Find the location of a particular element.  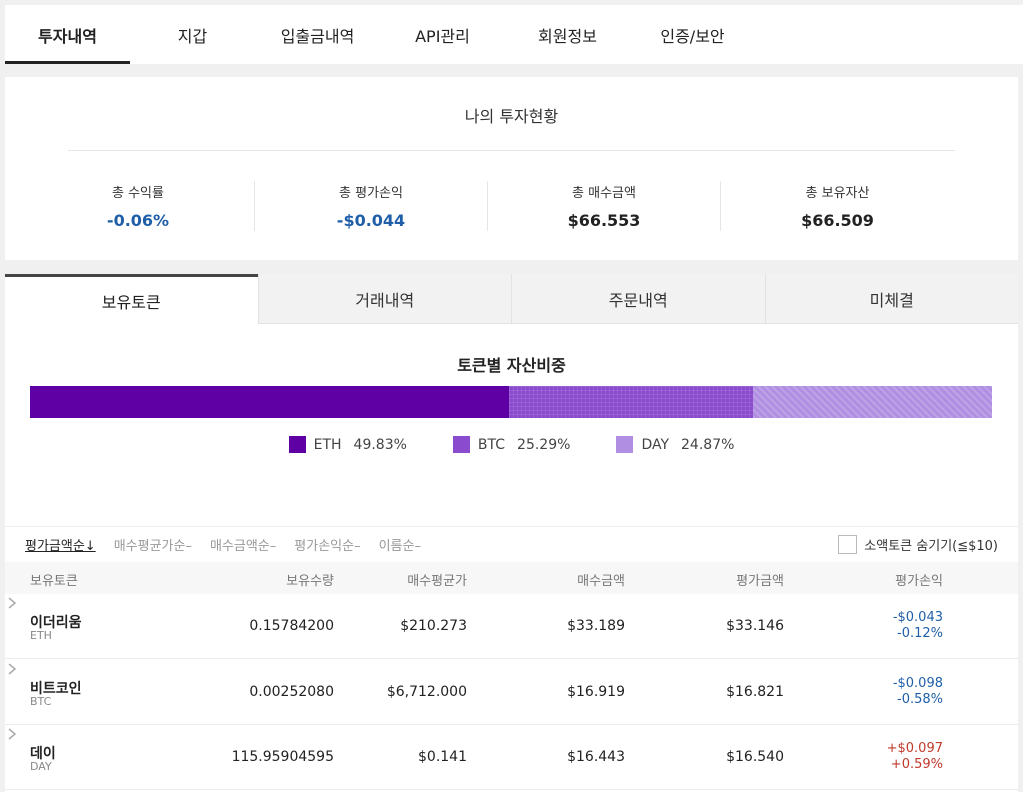

legend-item-day: DAY 24.87% is located at coordinates (675, 444).